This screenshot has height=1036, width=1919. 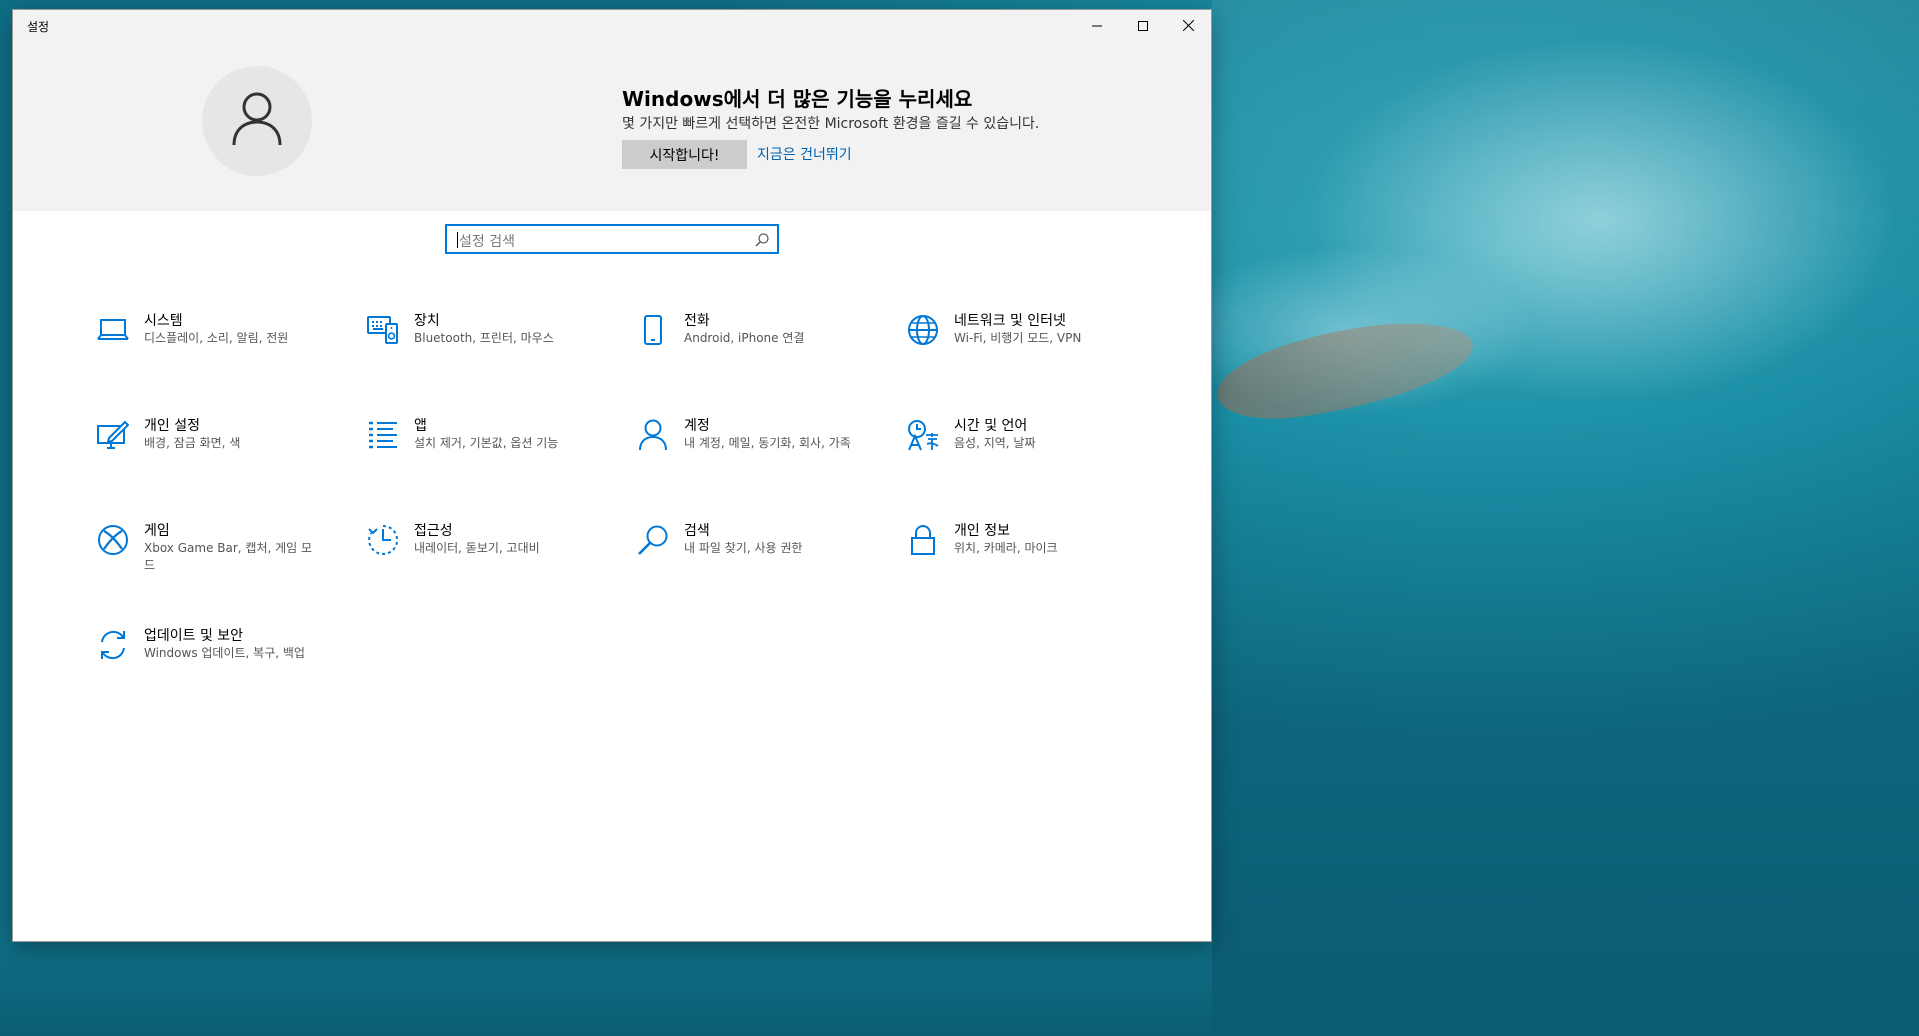 What do you see at coordinates (420, 426) in the screenshot?
I see `category-name: 앱` at bounding box center [420, 426].